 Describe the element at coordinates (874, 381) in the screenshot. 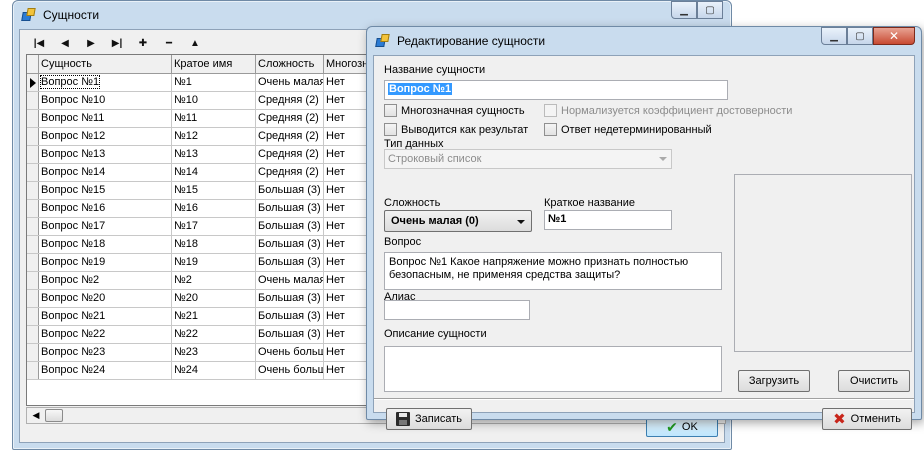

I see `clear-image-button: Очистить` at that location.